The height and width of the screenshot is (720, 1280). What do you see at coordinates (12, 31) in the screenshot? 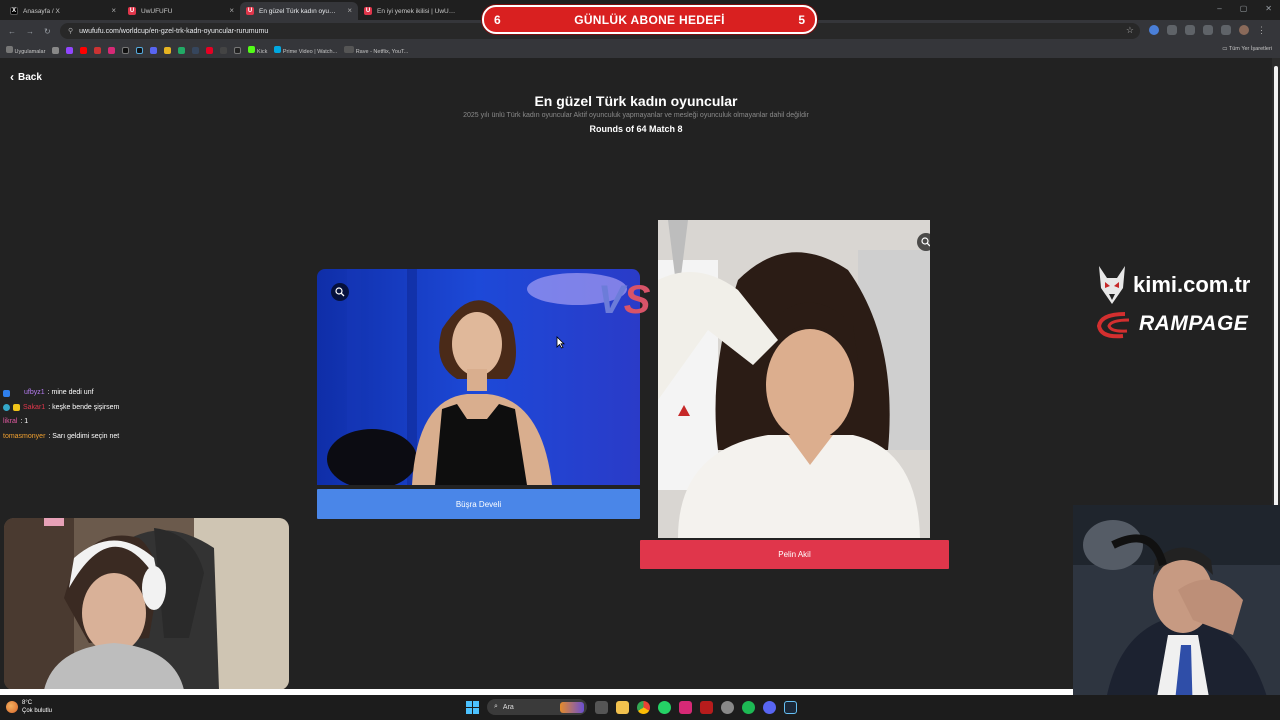
I see `back-arrow-icon: ←` at bounding box center [12, 31].